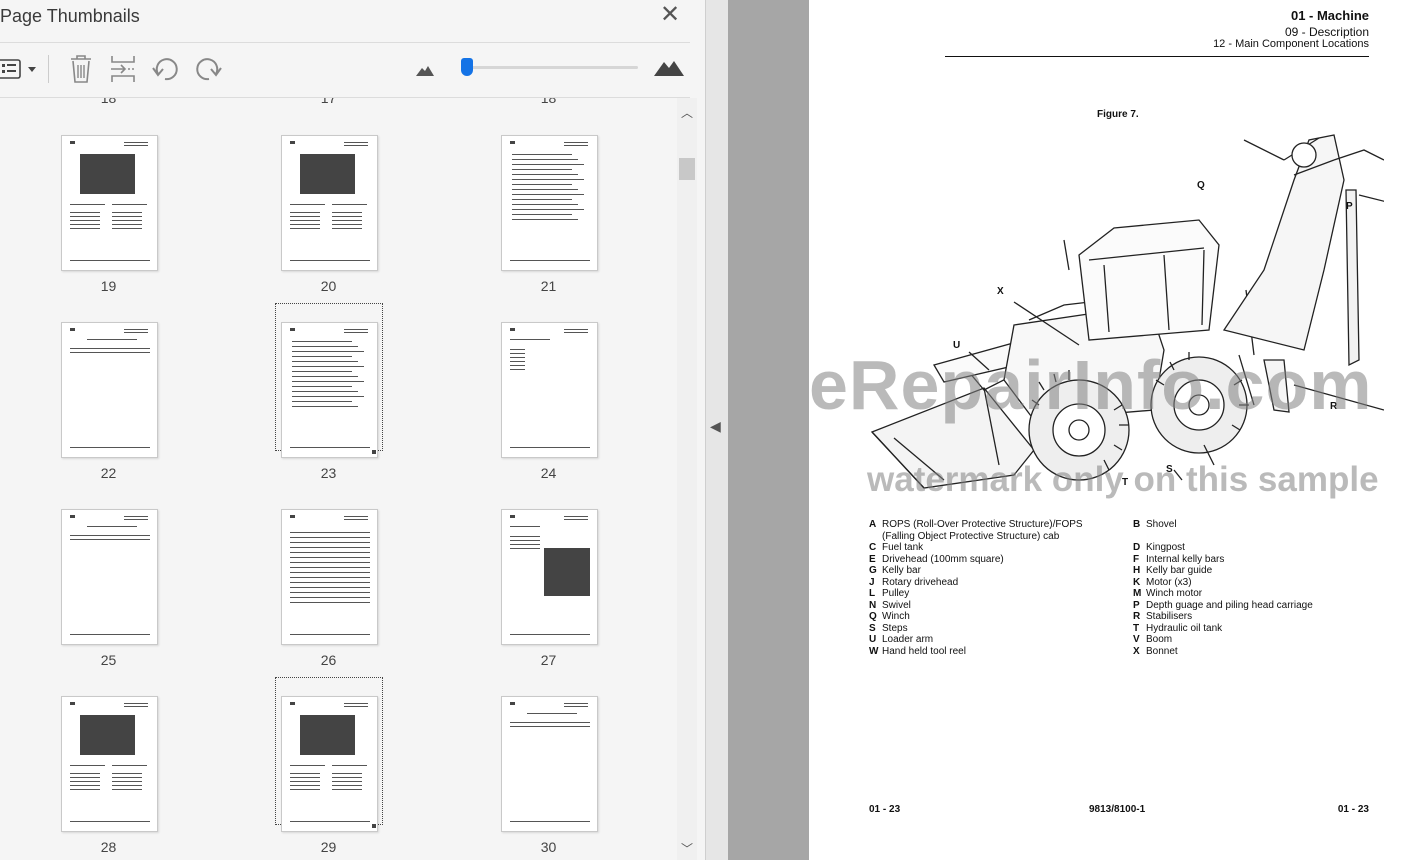 The image size is (1413, 860). What do you see at coordinates (976, 560) in the screenshot?
I see `legend-item: E Drivehead (100mm square)` at bounding box center [976, 560].